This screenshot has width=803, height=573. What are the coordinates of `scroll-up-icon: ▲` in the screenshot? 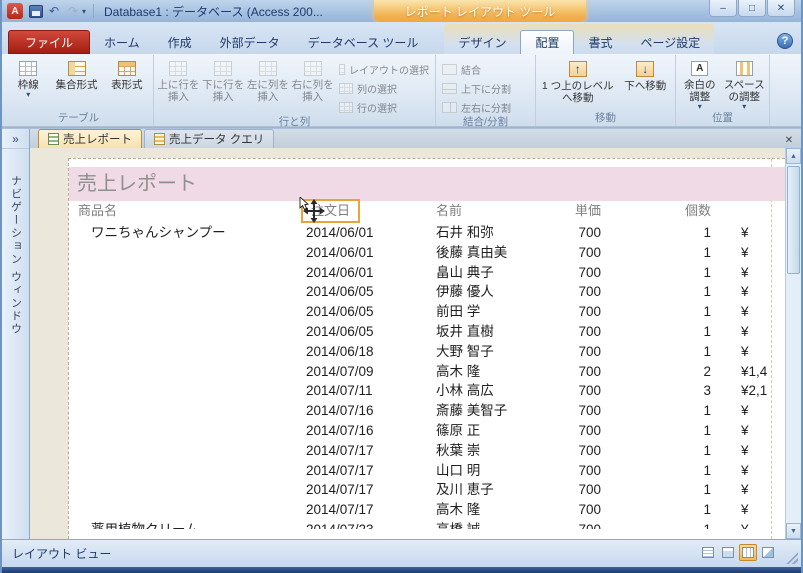 It's located at (793, 156).